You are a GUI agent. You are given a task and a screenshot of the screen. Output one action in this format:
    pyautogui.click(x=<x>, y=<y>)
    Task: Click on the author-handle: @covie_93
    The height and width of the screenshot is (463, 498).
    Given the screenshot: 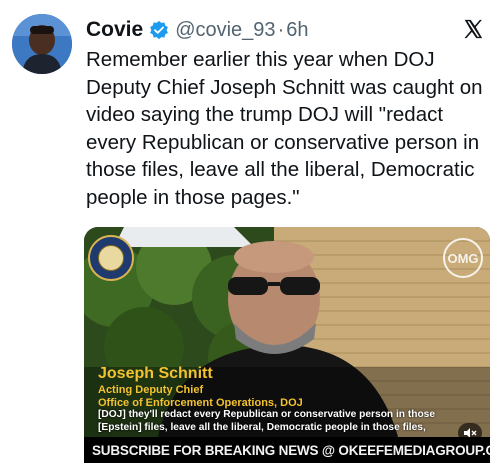 What is the action you would take?
    pyautogui.click(x=225, y=30)
    